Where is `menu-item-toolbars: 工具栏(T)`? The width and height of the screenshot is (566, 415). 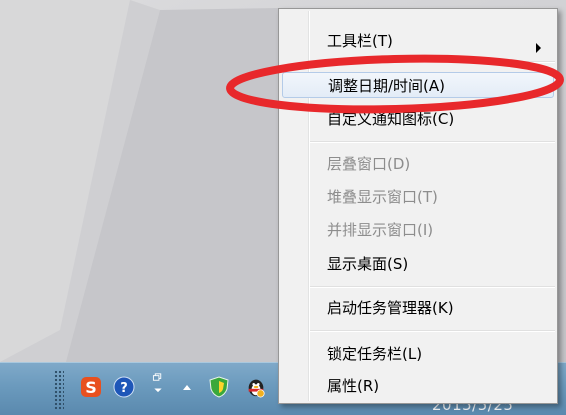 menu-item-toolbars: 工具栏(T) is located at coordinates (437, 41).